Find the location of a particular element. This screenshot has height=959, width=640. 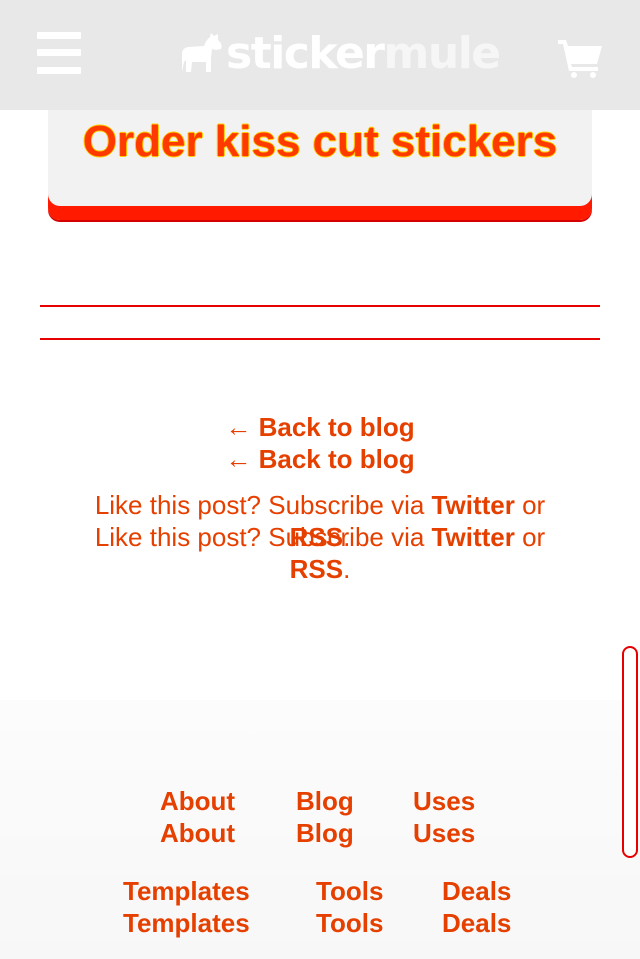

hamburger-menu-icon is located at coordinates (59, 53).